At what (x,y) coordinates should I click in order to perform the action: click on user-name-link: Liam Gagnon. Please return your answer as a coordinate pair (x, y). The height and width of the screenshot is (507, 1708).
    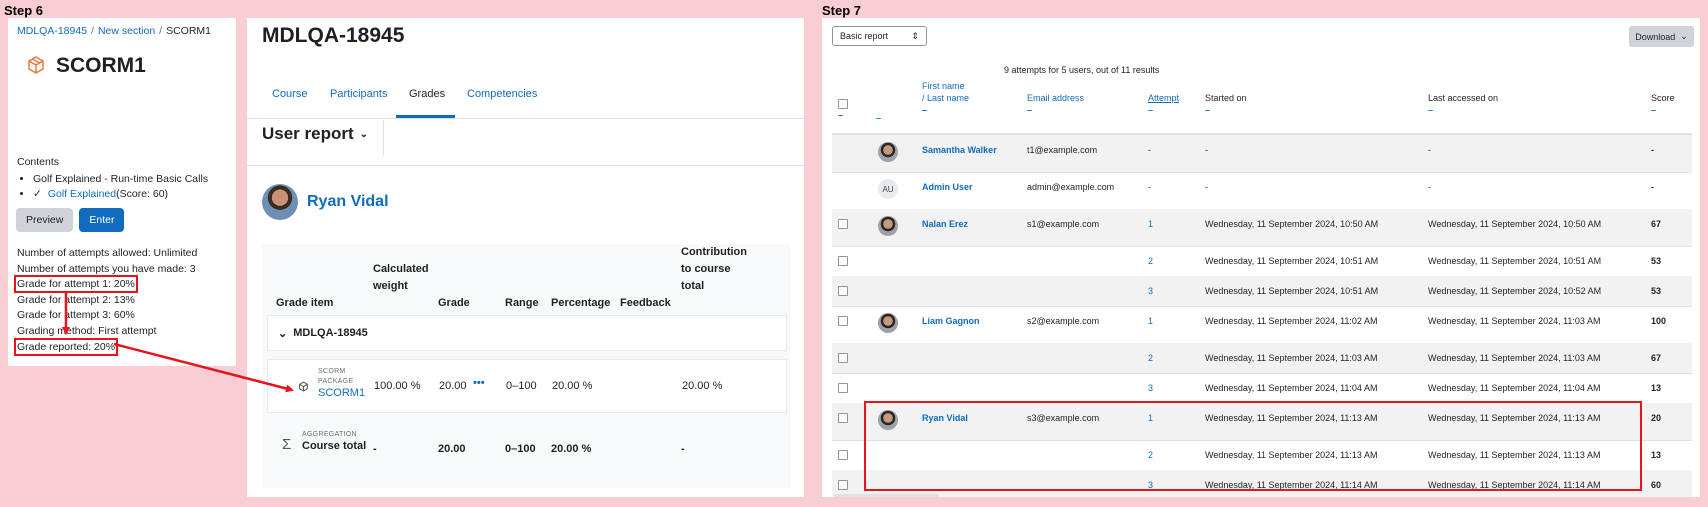
    Looking at the image, I should click on (951, 321).